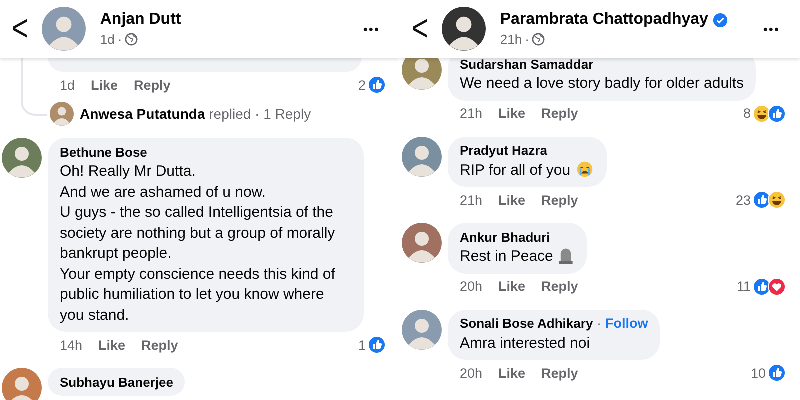  What do you see at coordinates (104, 152) in the screenshot?
I see `commenter-name: Bethune Bose` at bounding box center [104, 152].